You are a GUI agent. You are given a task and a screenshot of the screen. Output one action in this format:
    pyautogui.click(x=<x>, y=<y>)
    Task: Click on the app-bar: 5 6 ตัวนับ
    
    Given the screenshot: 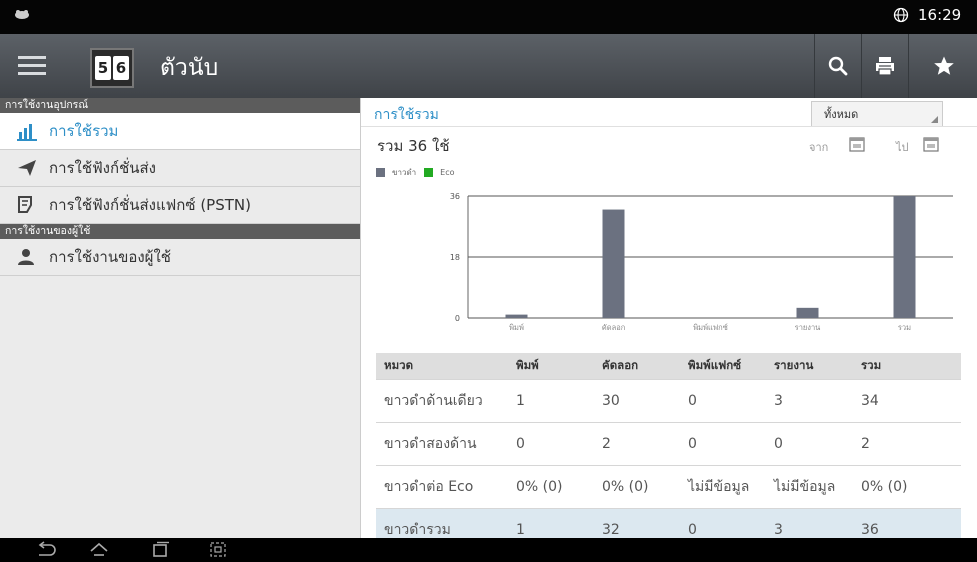 What is the action you would take?
    pyautogui.click(x=488, y=66)
    